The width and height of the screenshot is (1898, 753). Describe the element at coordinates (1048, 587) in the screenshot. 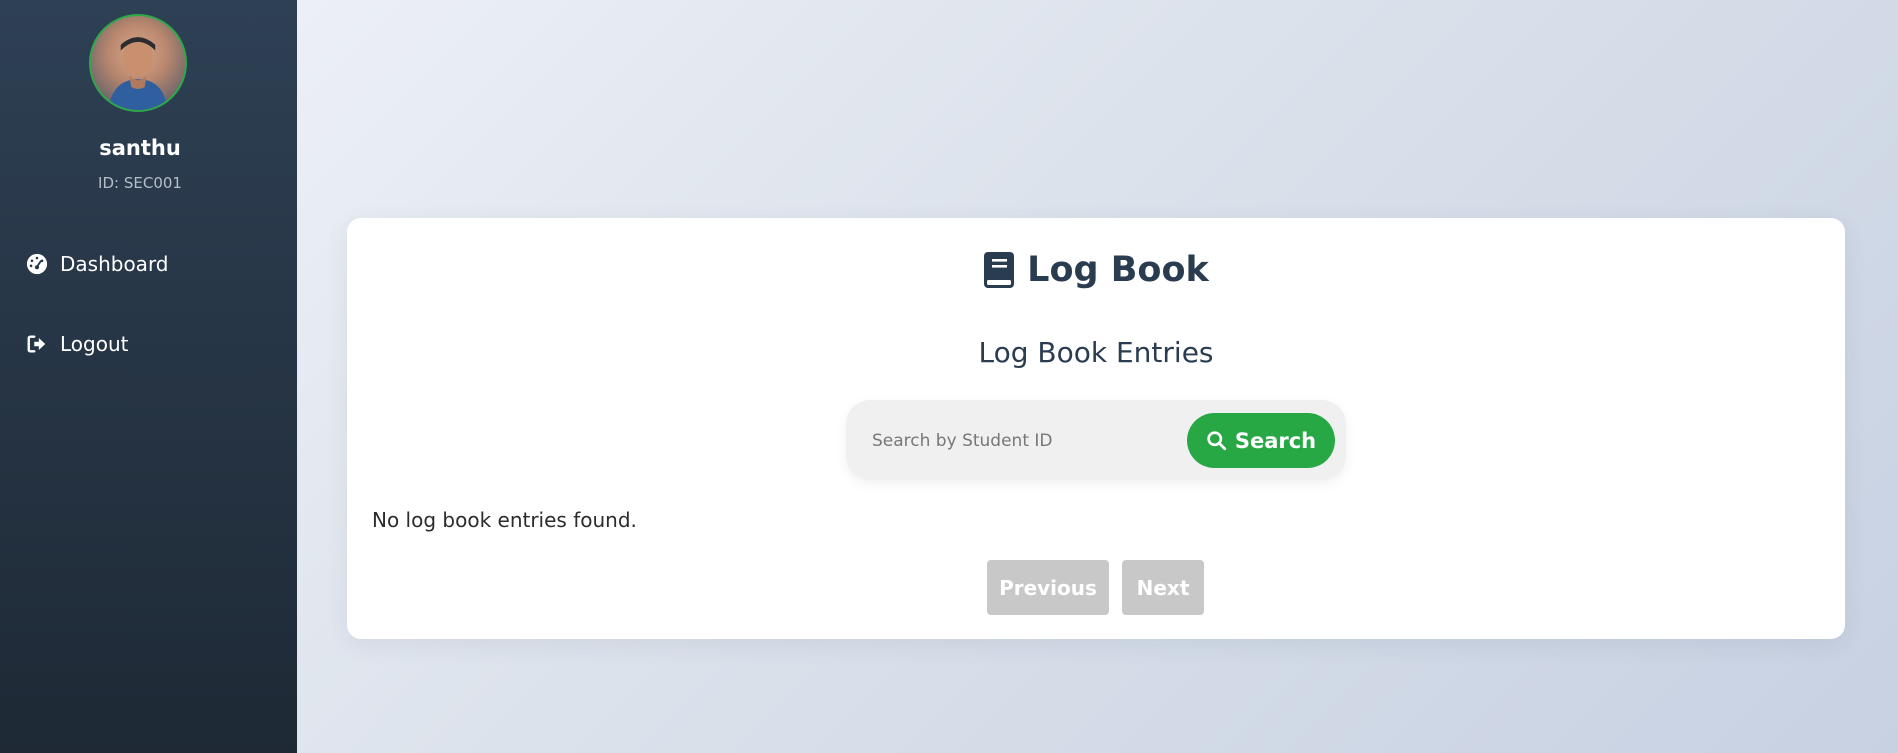

I see `previous-button: Previous` at that location.